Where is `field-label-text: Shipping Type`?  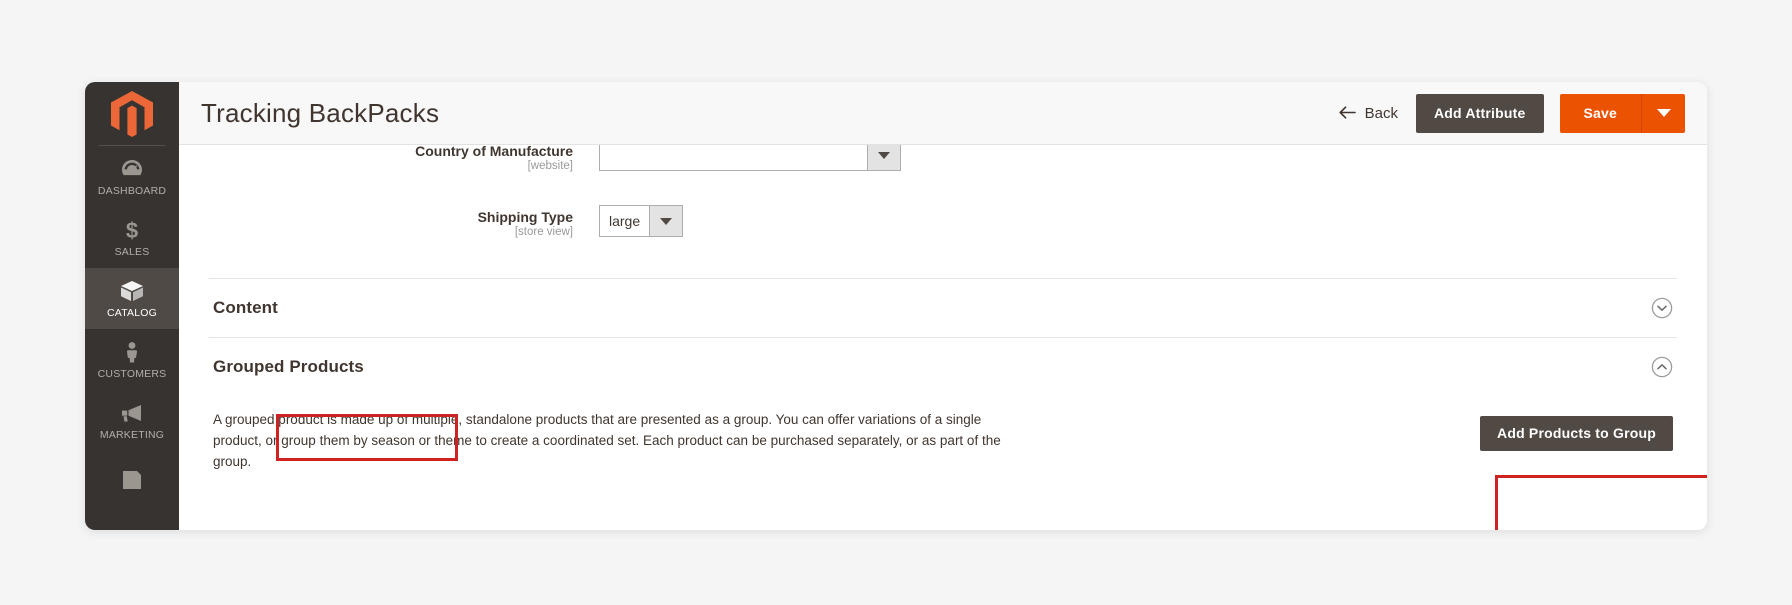 field-label-text: Shipping Type is located at coordinates (525, 217).